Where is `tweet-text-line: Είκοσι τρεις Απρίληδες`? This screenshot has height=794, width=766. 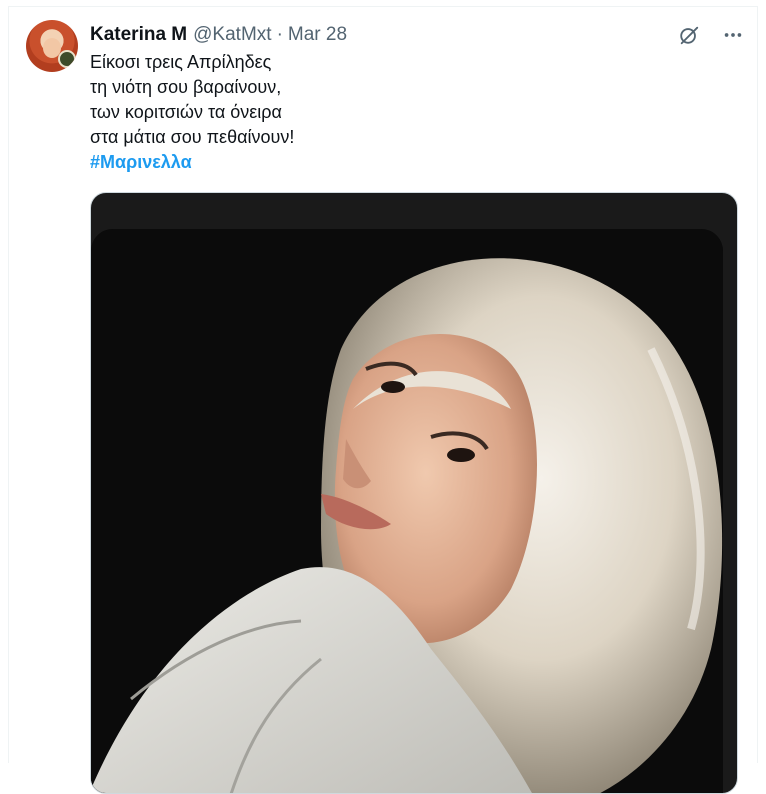 tweet-text-line: Είκοσι τρεις Απρίληδες is located at coordinates (181, 62).